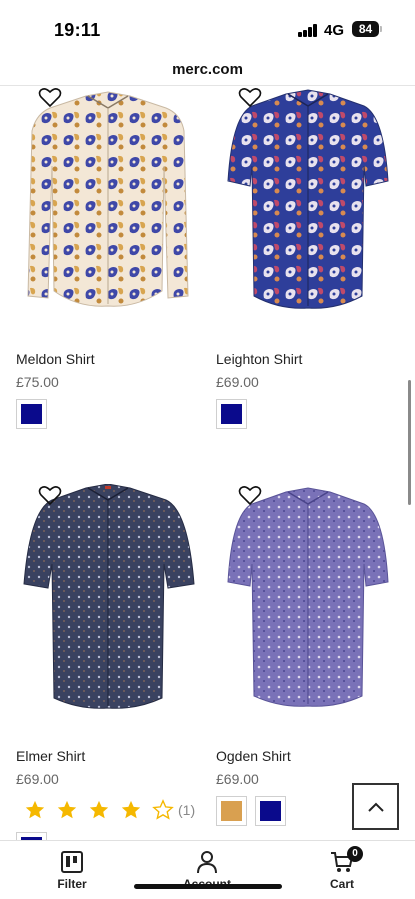  What do you see at coordinates (187, 810) in the screenshot?
I see `review-count: (1)` at bounding box center [187, 810].